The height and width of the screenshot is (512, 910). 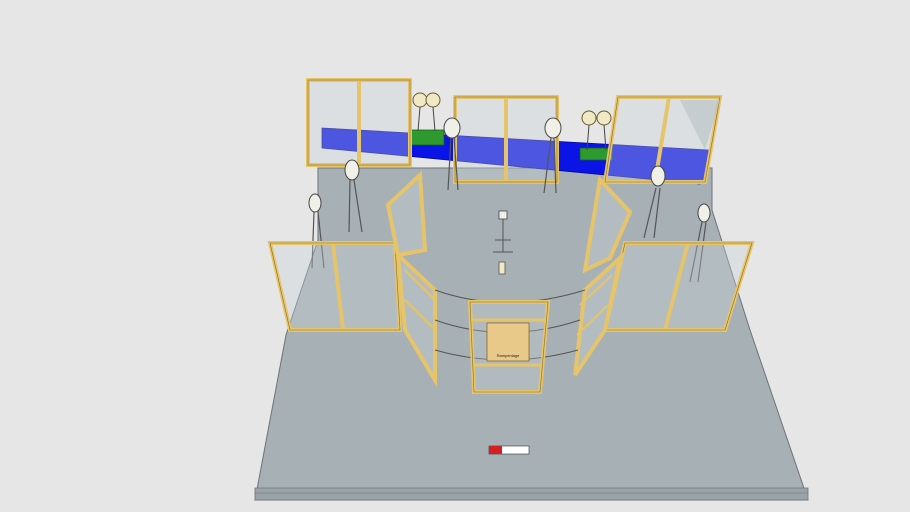 What do you see at coordinates (678, 286) in the screenshot?
I see `side-wall-right` at bounding box center [678, 286].